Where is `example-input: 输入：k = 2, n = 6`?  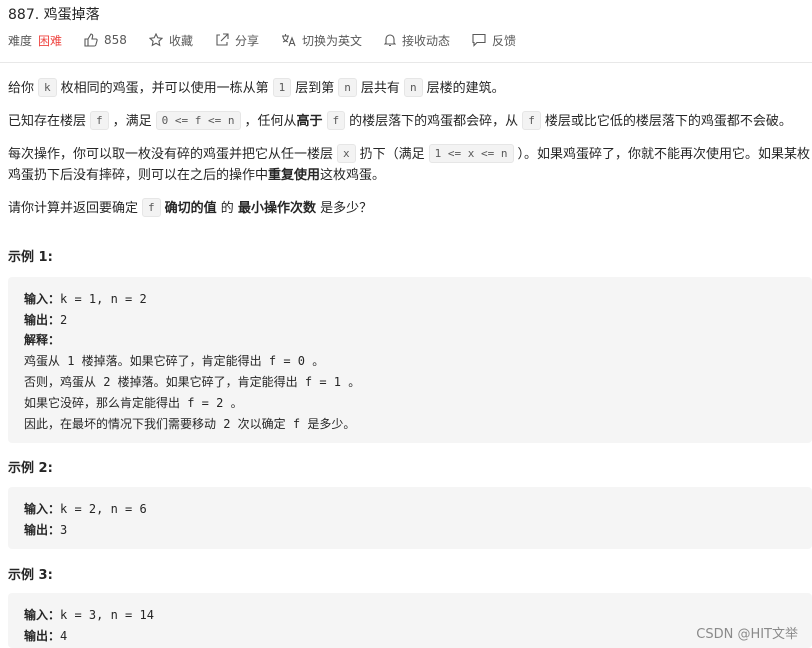
example-input: 输入：k = 2, n = 6 is located at coordinates (85, 508).